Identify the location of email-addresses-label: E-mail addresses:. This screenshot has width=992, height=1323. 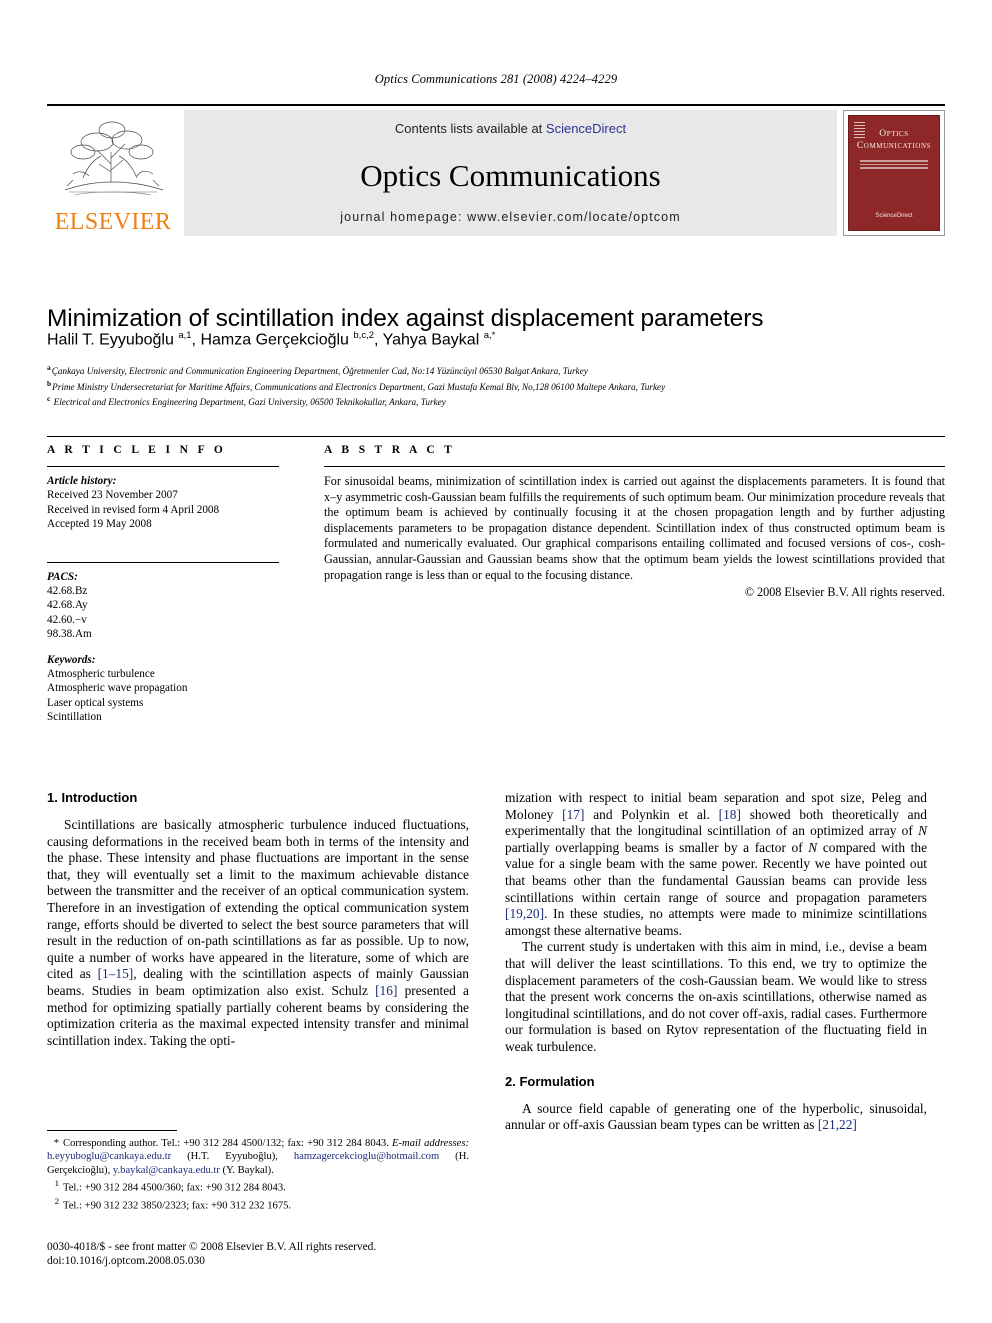
(430, 1143).